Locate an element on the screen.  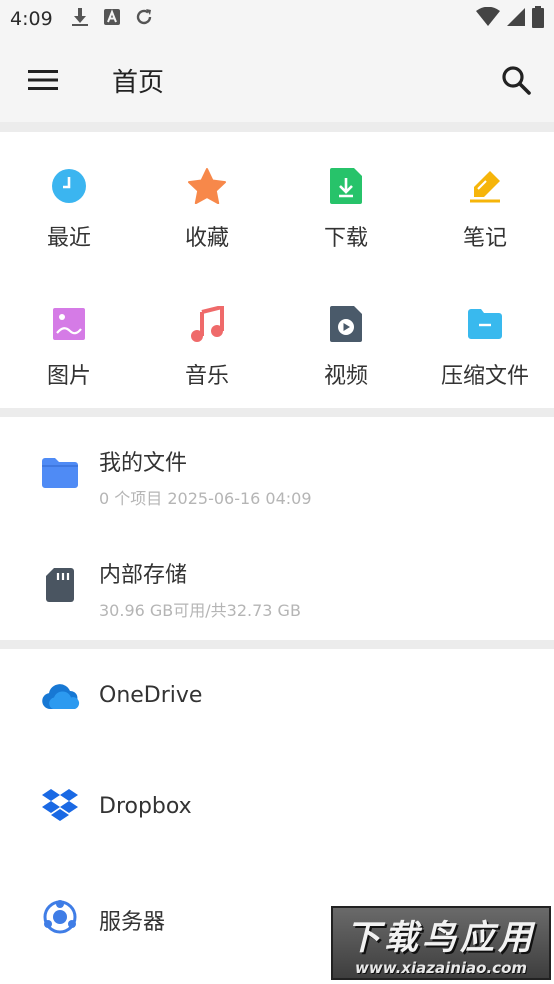
archive-icon is located at coordinates (485, 324).